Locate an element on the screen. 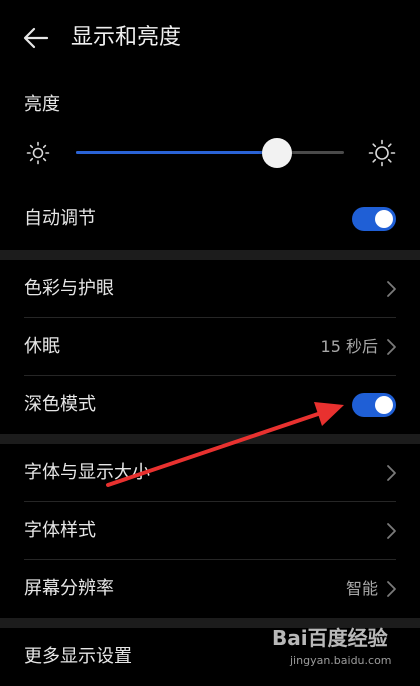 The height and width of the screenshot is (686, 420). brightness-slider-thumb is located at coordinates (277, 153).